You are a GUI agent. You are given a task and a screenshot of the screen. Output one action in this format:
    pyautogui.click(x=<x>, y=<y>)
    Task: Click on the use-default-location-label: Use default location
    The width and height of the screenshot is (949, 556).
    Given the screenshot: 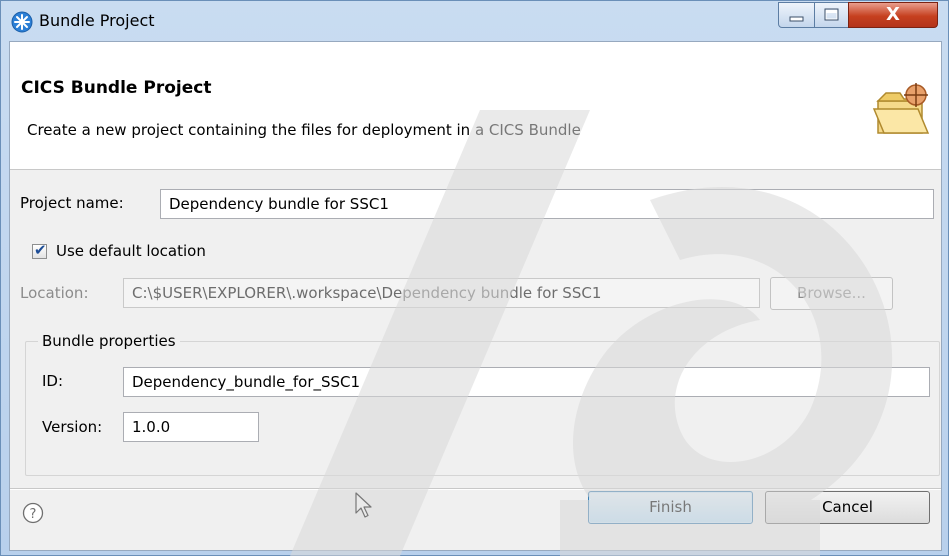 What is the action you would take?
    pyautogui.click(x=131, y=251)
    